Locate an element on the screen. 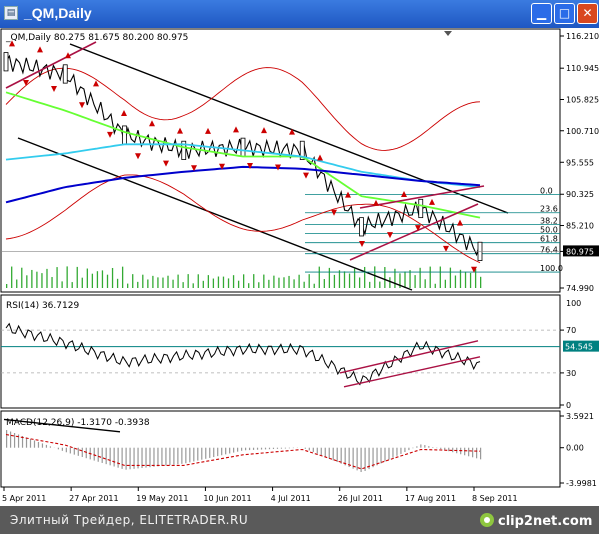 The height and width of the screenshot is (534, 599). price-axis-label: 116.210 is located at coordinates (582, 36).